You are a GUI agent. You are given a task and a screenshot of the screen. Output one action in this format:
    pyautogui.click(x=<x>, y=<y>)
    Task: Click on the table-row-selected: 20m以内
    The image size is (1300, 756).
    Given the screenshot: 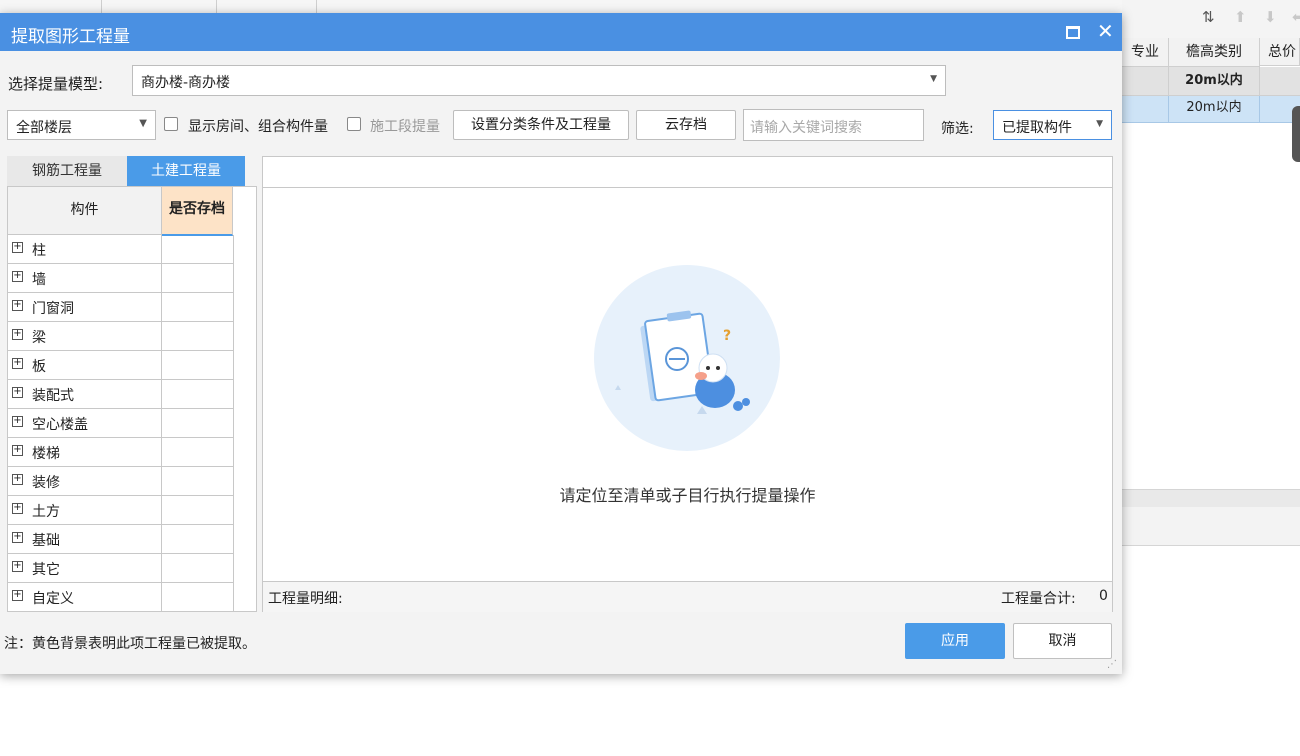 What is the action you would take?
    pyautogui.click(x=1211, y=109)
    